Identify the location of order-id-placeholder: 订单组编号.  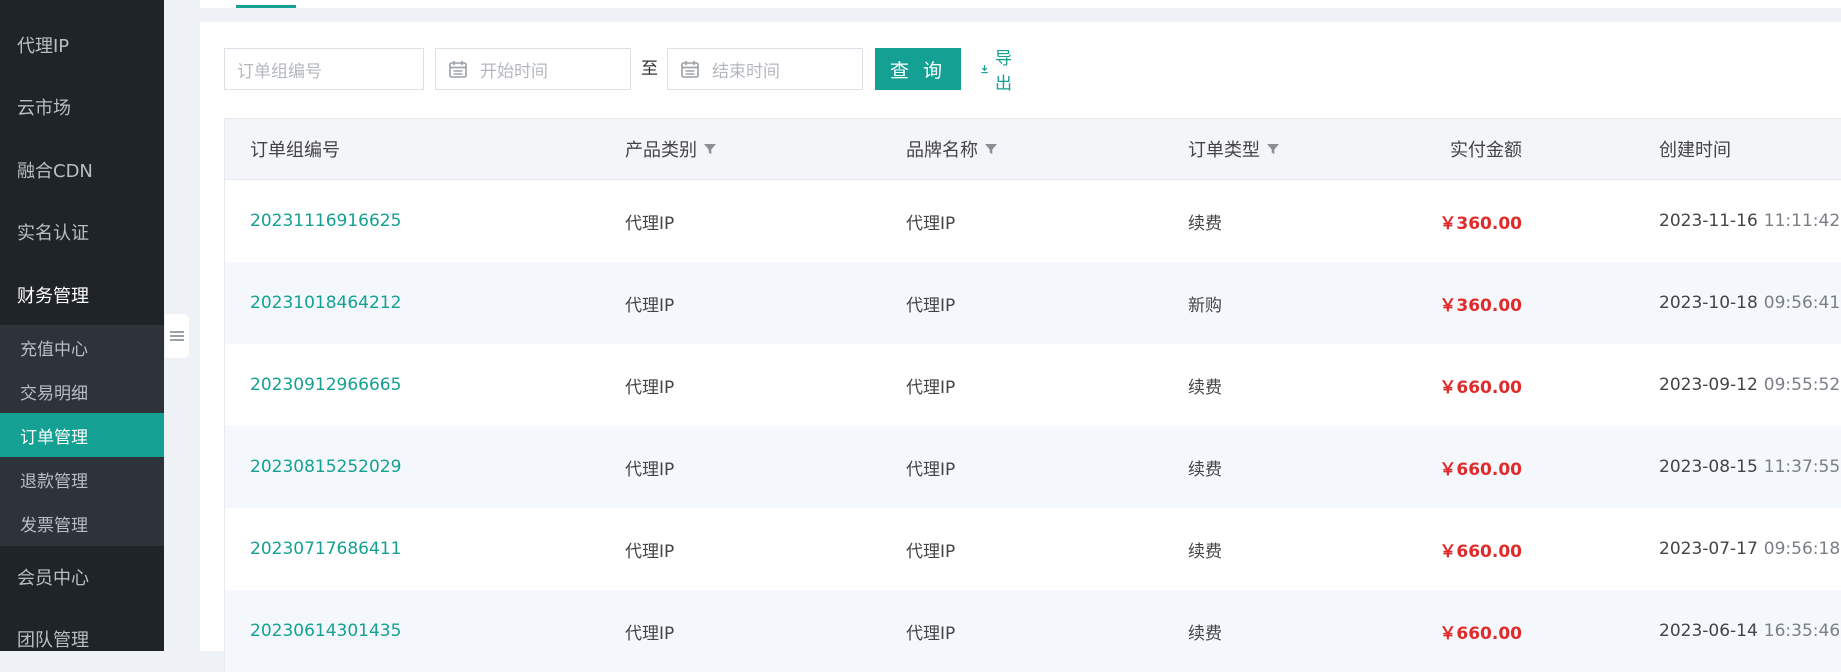
(279, 71).